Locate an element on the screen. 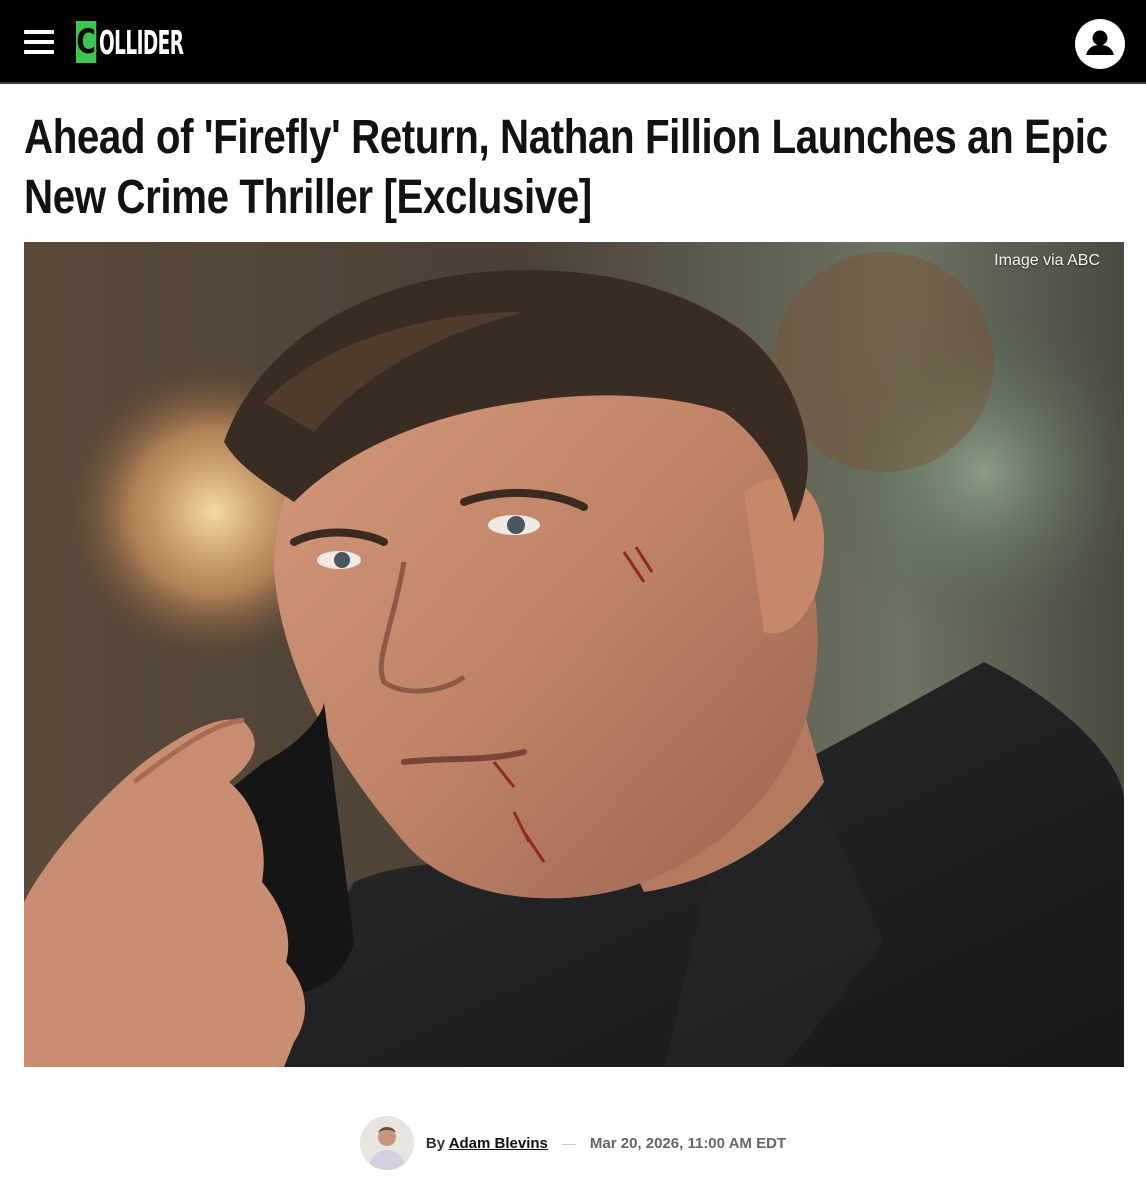  site-logo: C OLLIDER is located at coordinates (163, 42).